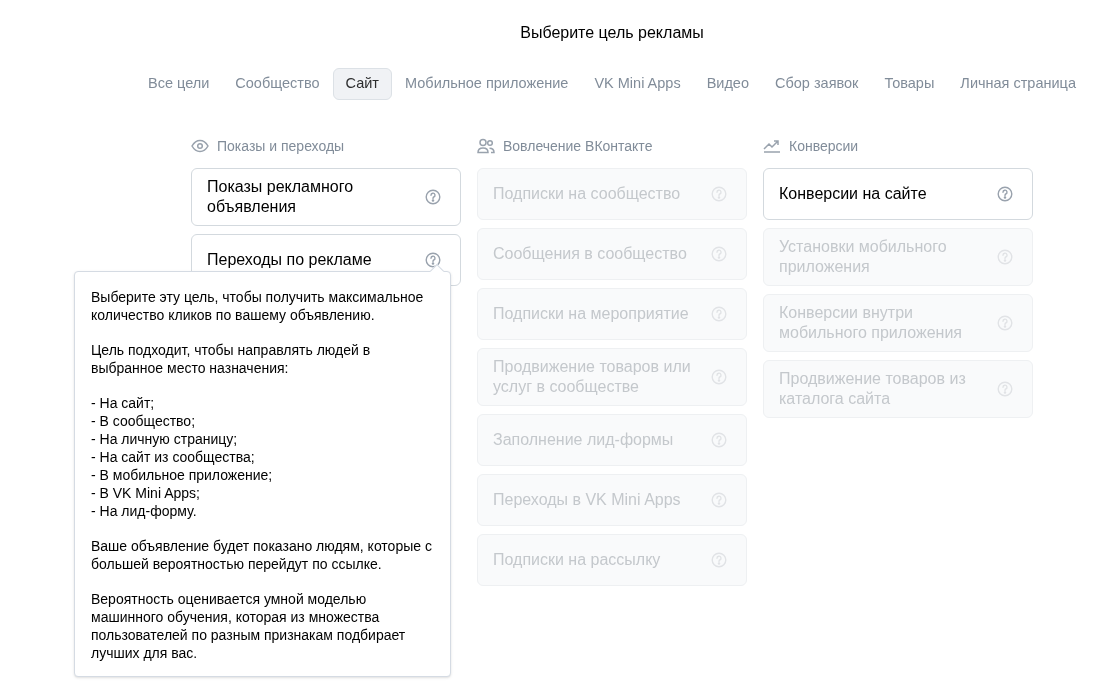 The width and height of the screenshot is (1096, 700). I want to click on goal-card: Показы рекламного объявления, so click(326, 197).